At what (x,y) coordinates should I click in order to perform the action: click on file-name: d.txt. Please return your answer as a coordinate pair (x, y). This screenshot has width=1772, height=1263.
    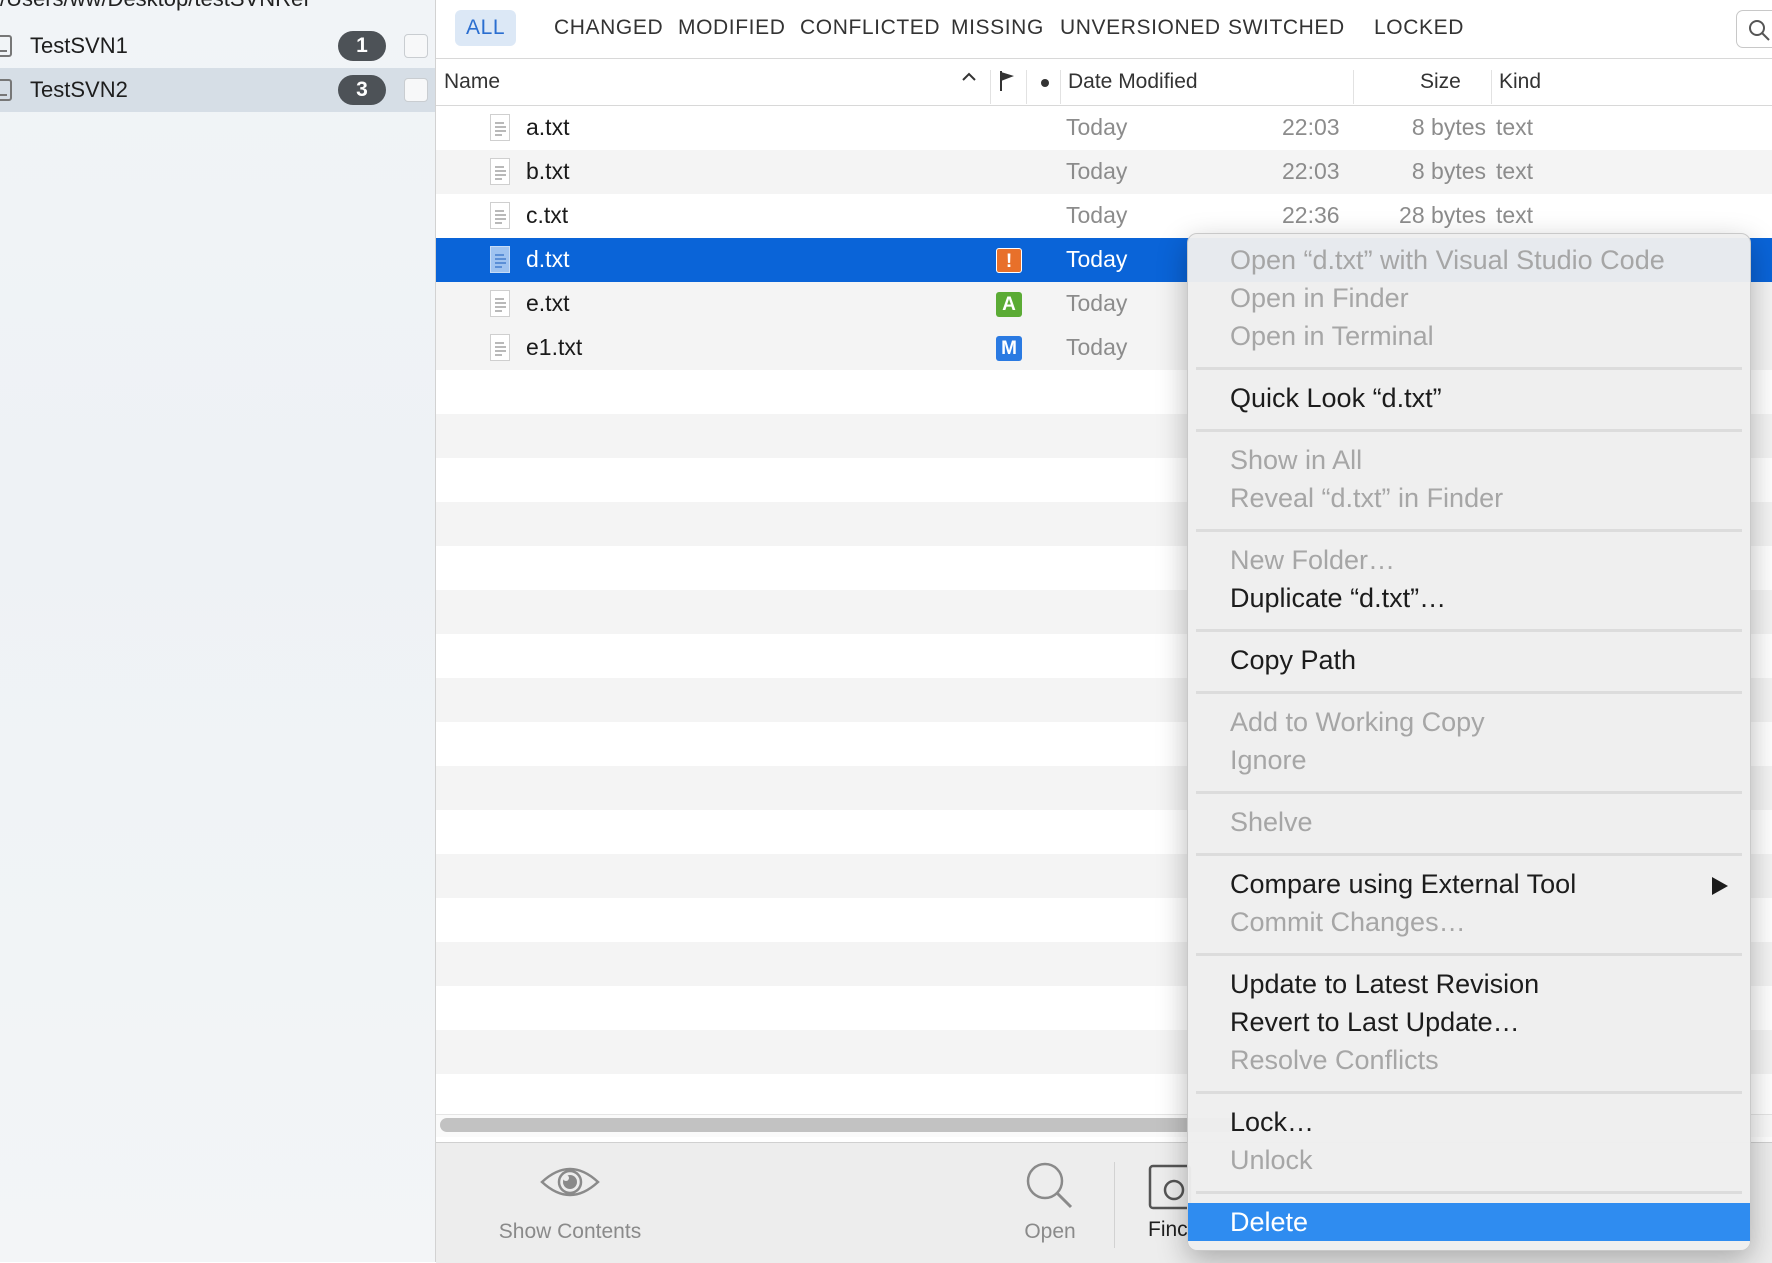
    Looking at the image, I should click on (548, 259).